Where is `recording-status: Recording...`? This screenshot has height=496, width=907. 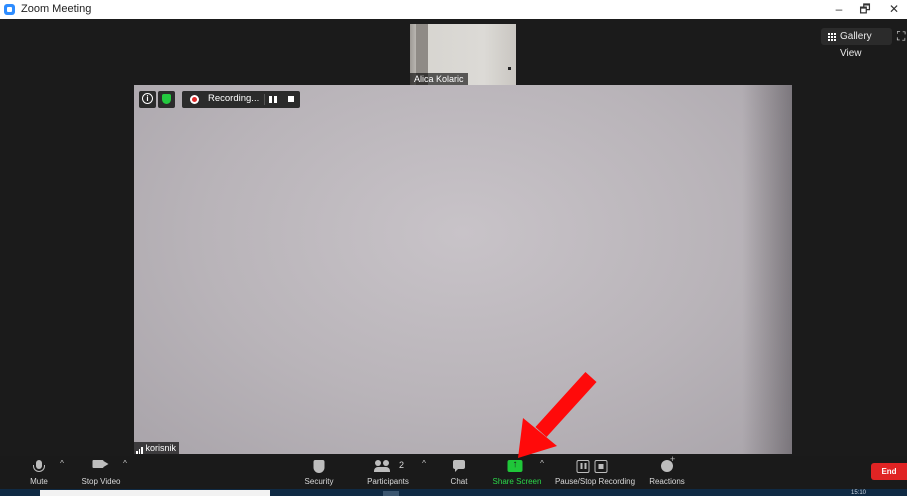 recording-status: Recording... is located at coordinates (234, 98).